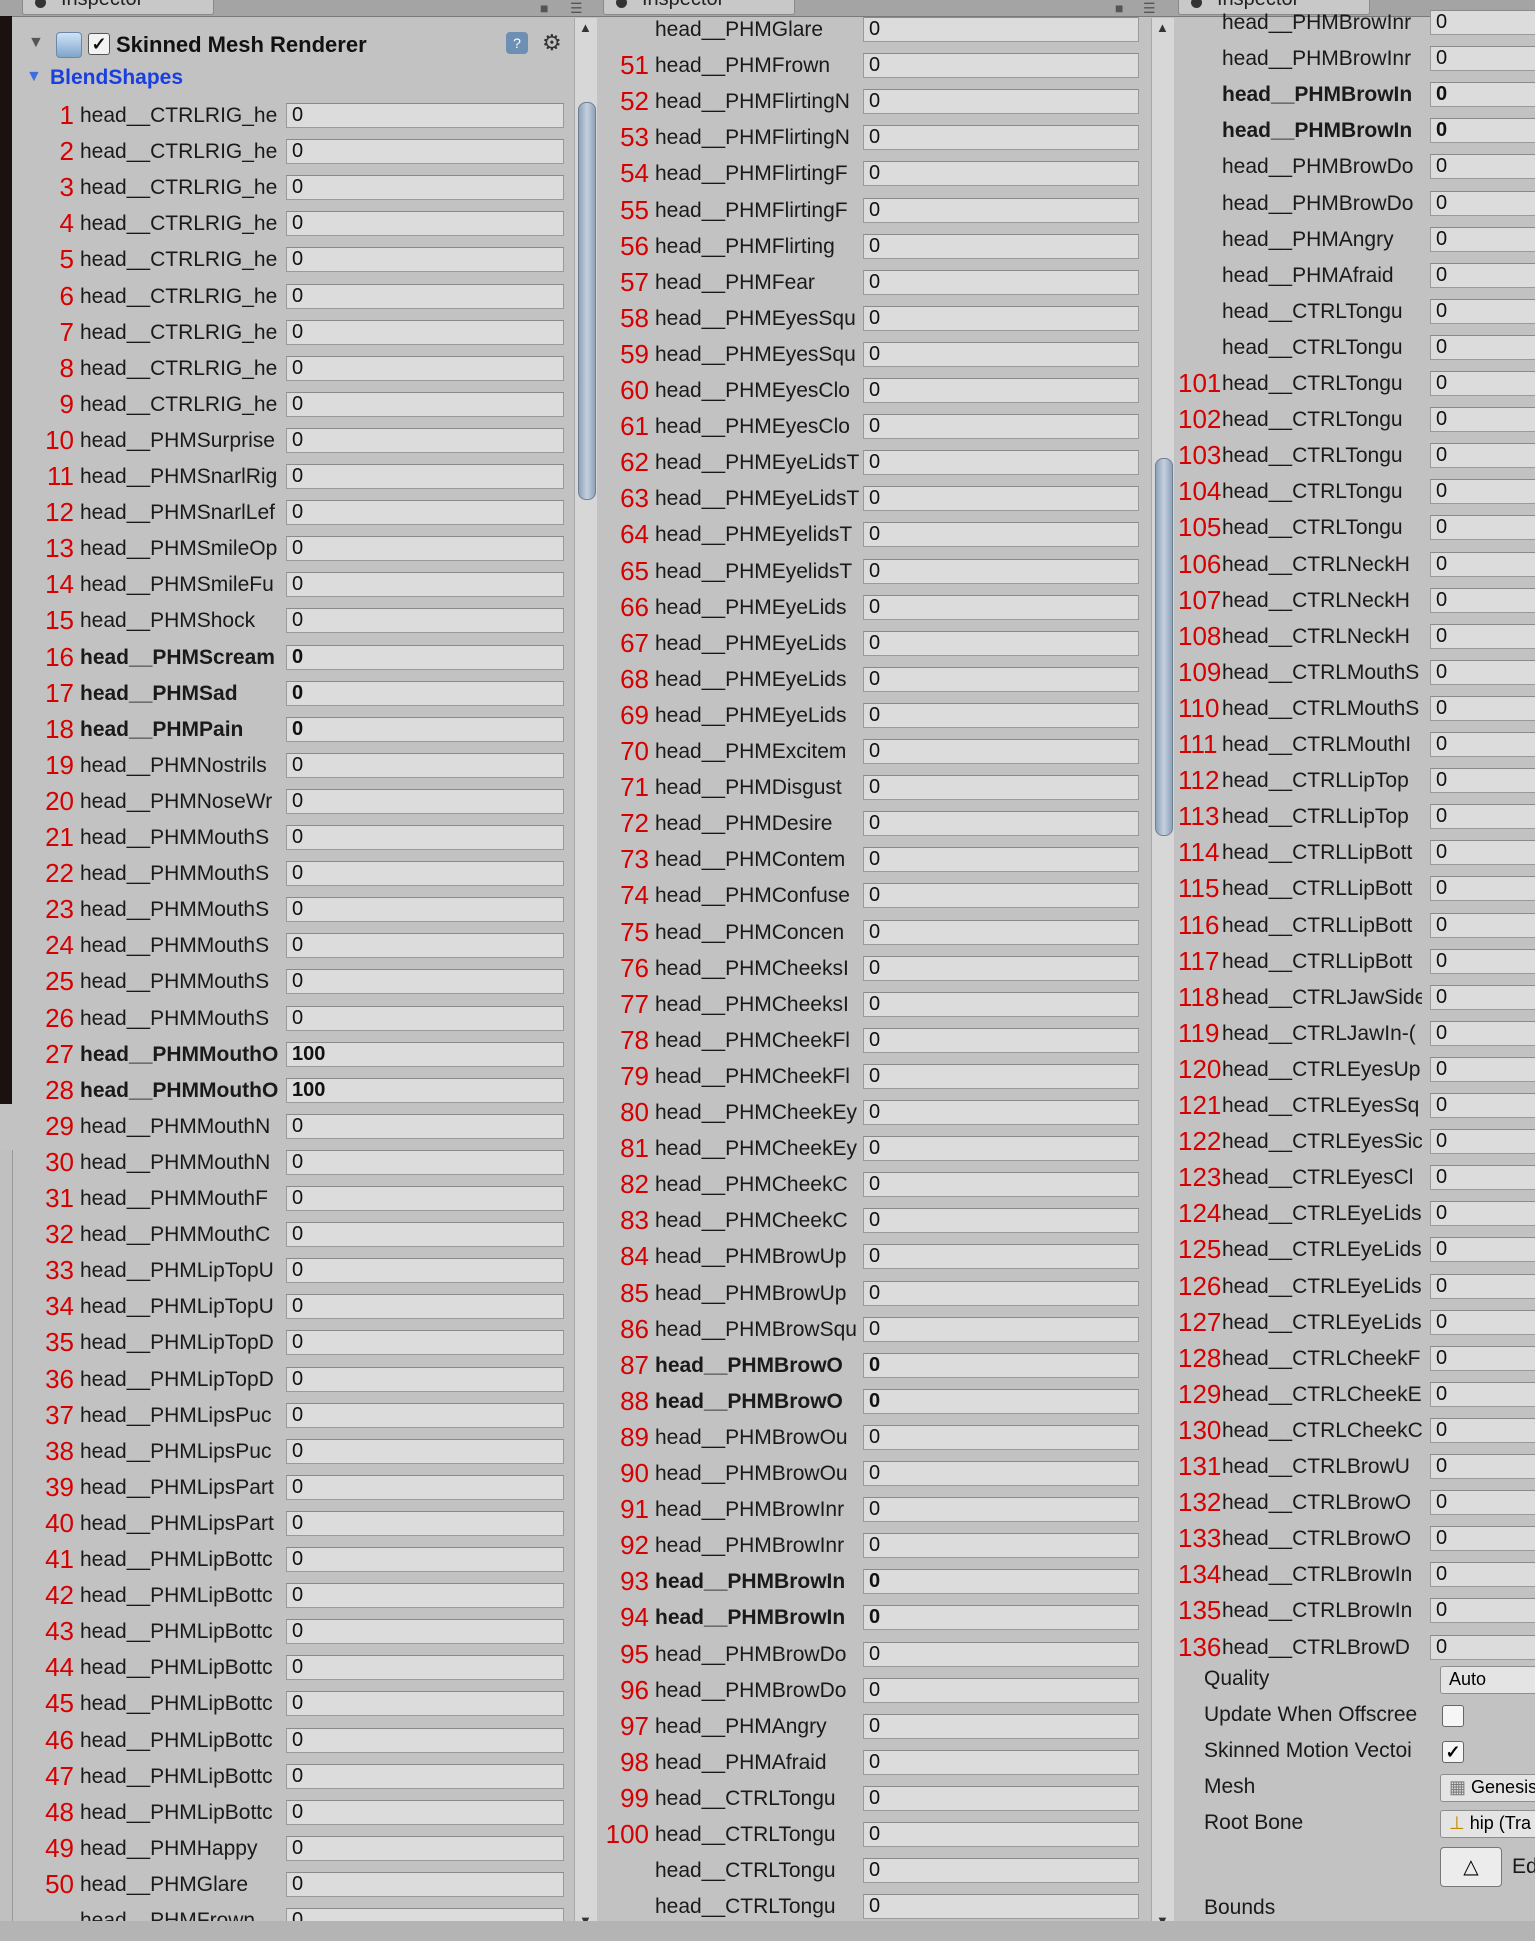  I want to click on gear-icon: ⚙, so click(552, 43).